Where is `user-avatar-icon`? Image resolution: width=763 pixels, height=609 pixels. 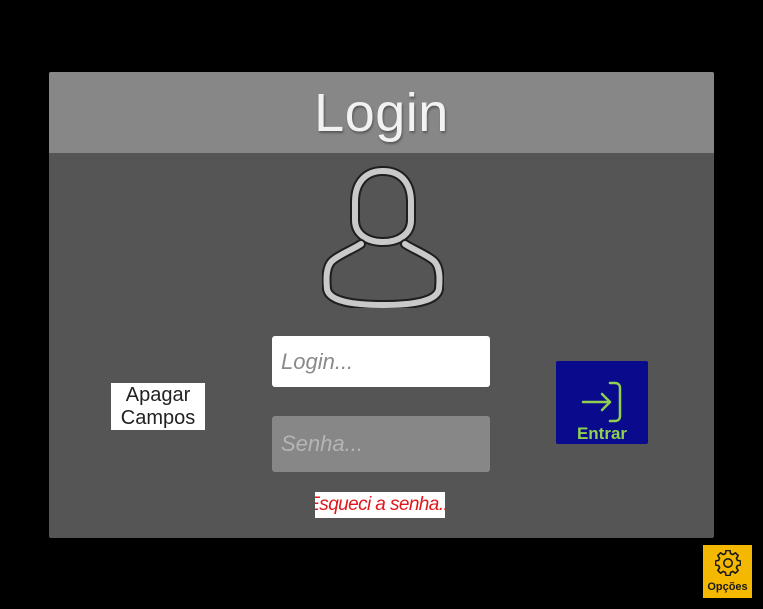 user-avatar-icon is located at coordinates (383, 237).